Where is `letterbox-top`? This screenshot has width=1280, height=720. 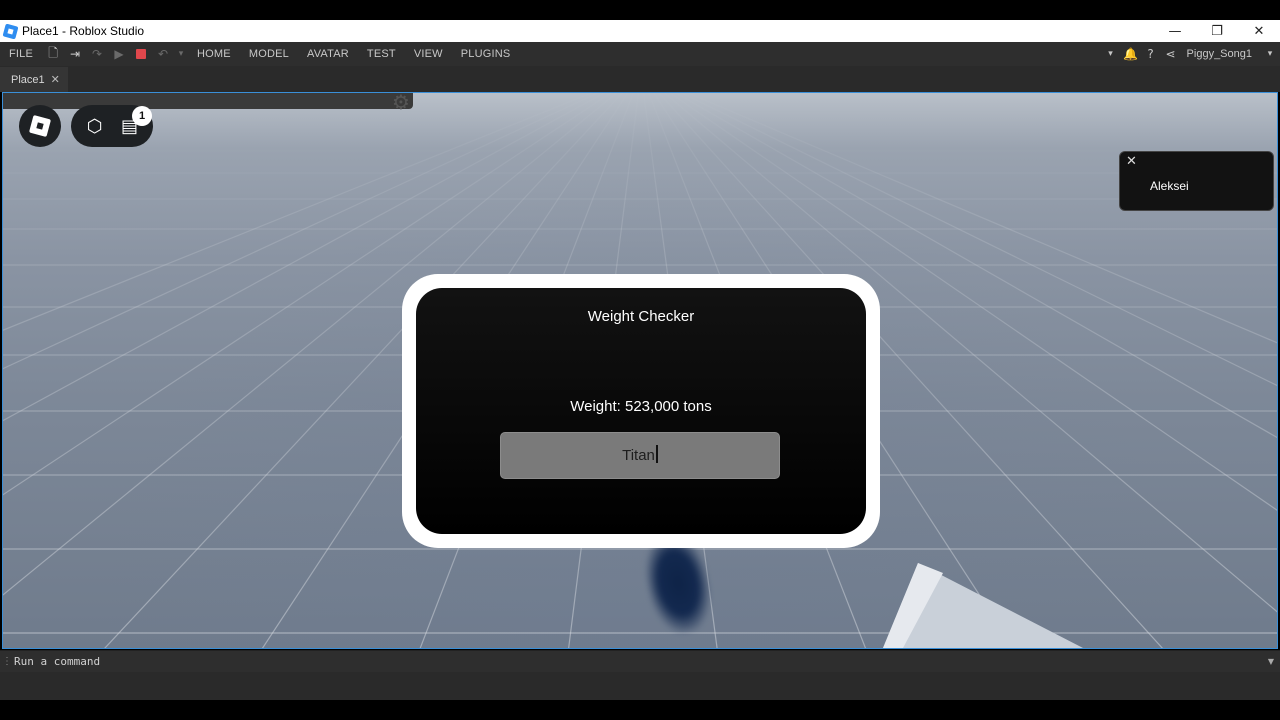
letterbox-top is located at coordinates (640, 10).